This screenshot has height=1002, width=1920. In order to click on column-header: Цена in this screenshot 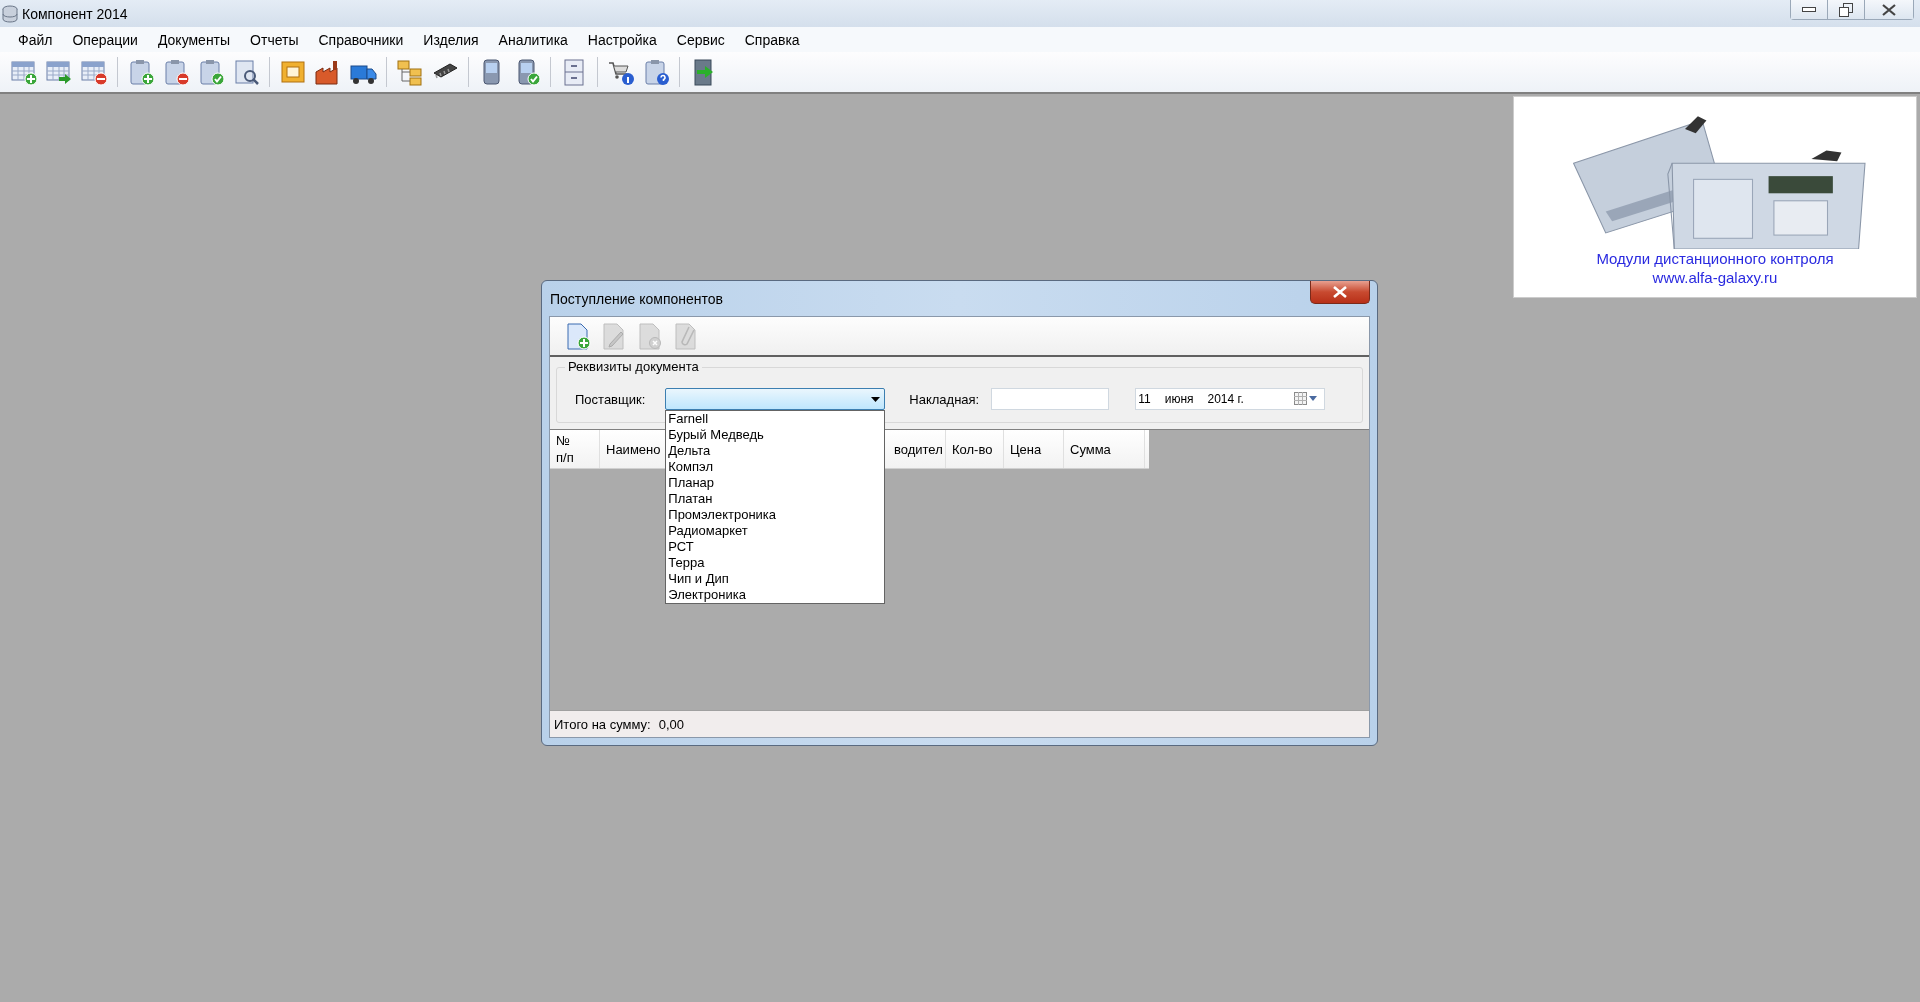, I will do `click(1034, 449)`.